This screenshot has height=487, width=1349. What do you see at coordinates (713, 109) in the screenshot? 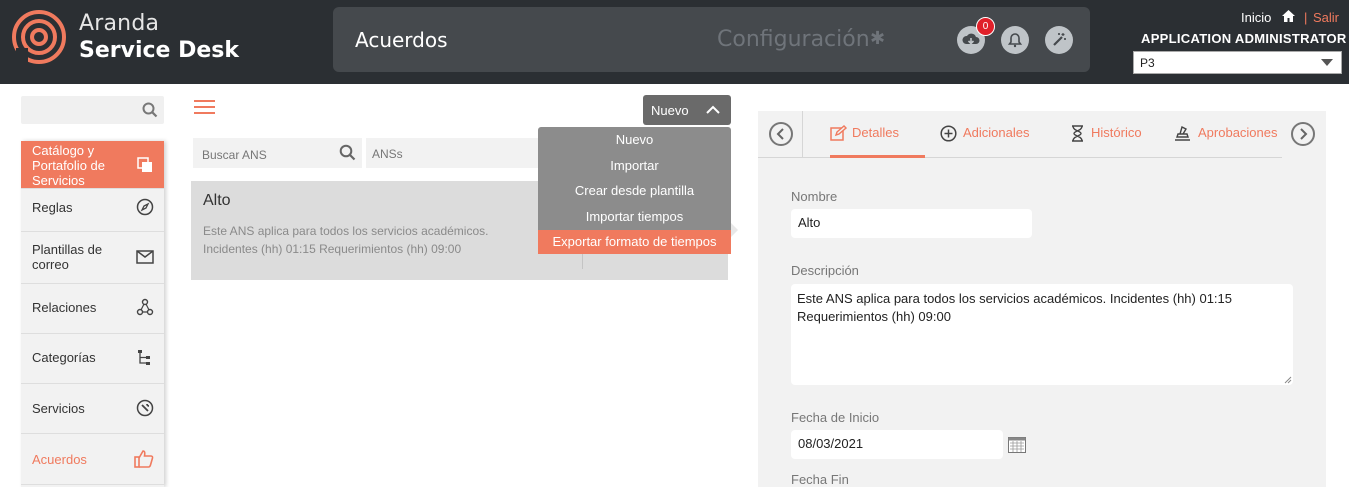
I see `chevron-up-icon` at bounding box center [713, 109].